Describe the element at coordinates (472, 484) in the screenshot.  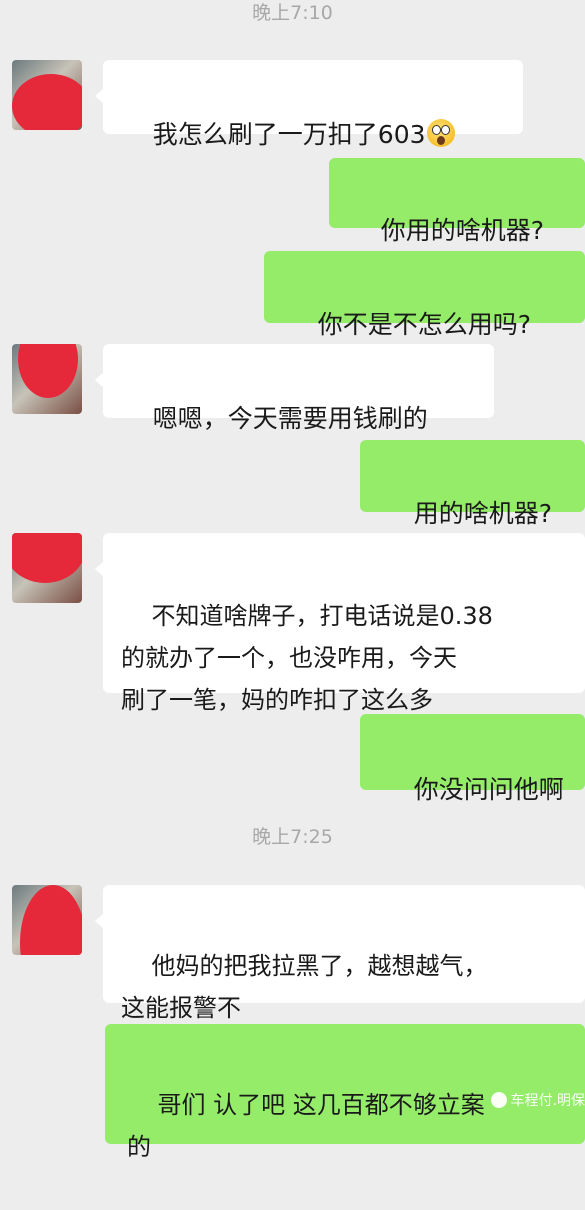
I see `message-bubble-outgoing: 用的啥机器?` at that location.